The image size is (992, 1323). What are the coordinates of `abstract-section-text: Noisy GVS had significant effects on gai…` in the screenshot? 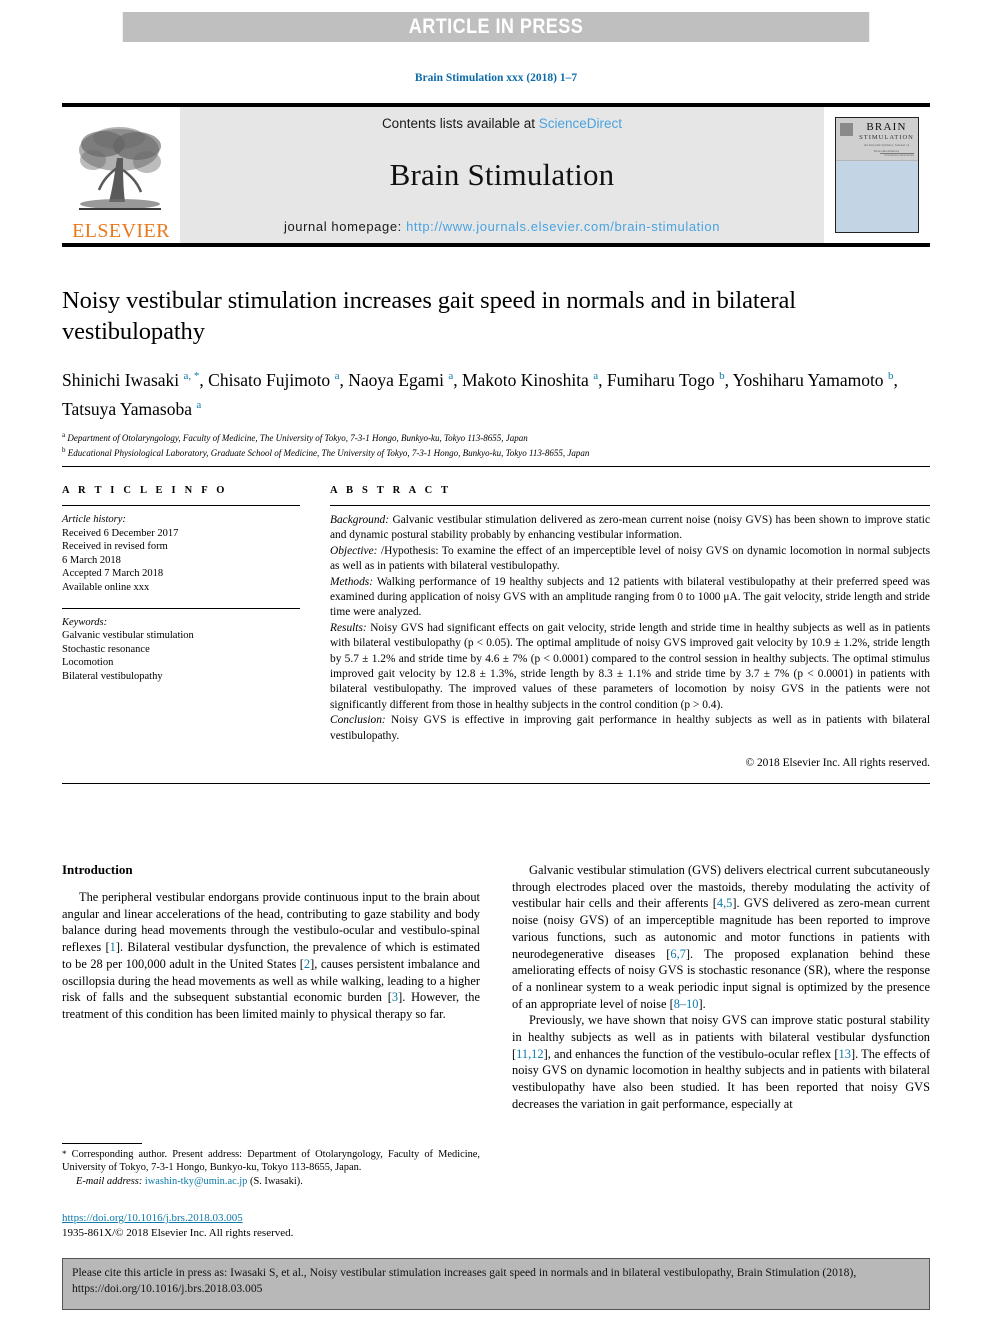 It's located at (630, 666).